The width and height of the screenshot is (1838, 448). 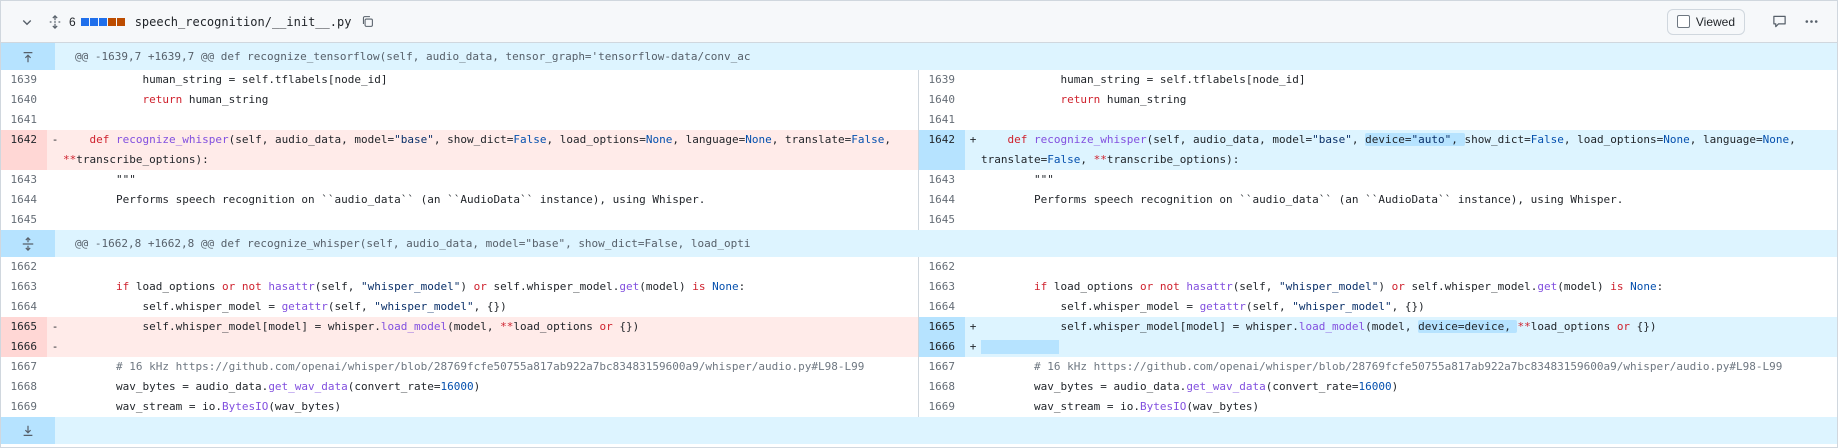 What do you see at coordinates (1811, 22) in the screenshot?
I see `kebab-menu-icon` at bounding box center [1811, 22].